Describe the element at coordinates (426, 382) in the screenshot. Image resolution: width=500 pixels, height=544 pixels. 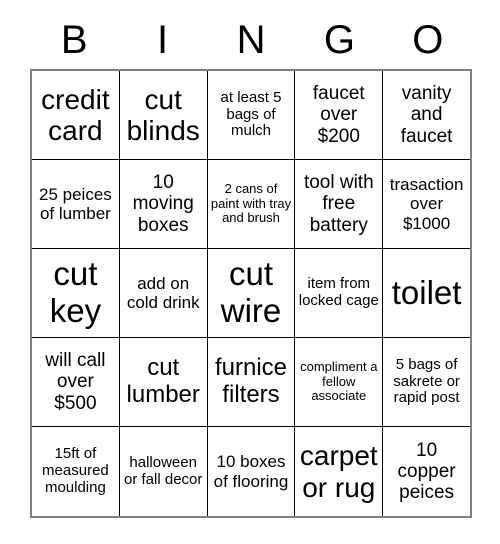
I see `bingo-cell: 5 bags of sakrete or rapid post` at that location.